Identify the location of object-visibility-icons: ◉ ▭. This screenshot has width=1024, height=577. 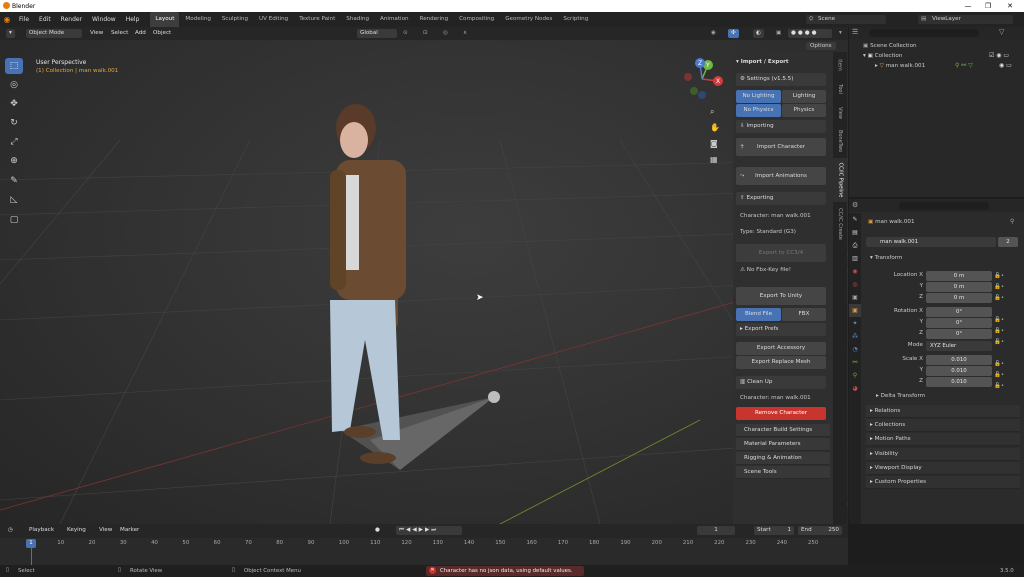
(1005, 65).